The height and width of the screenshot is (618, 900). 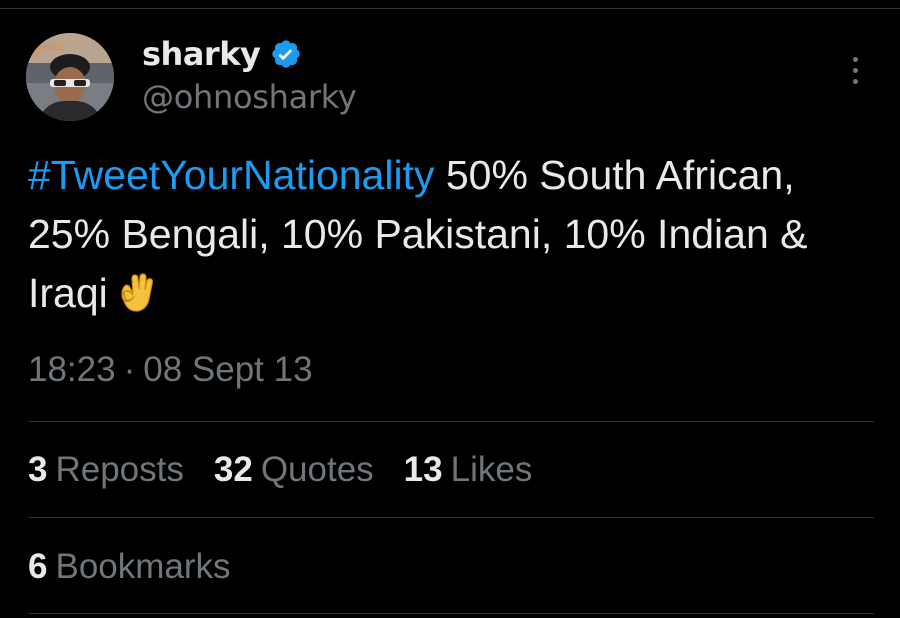 I want to click on likes-label: Likes, so click(x=491, y=469).